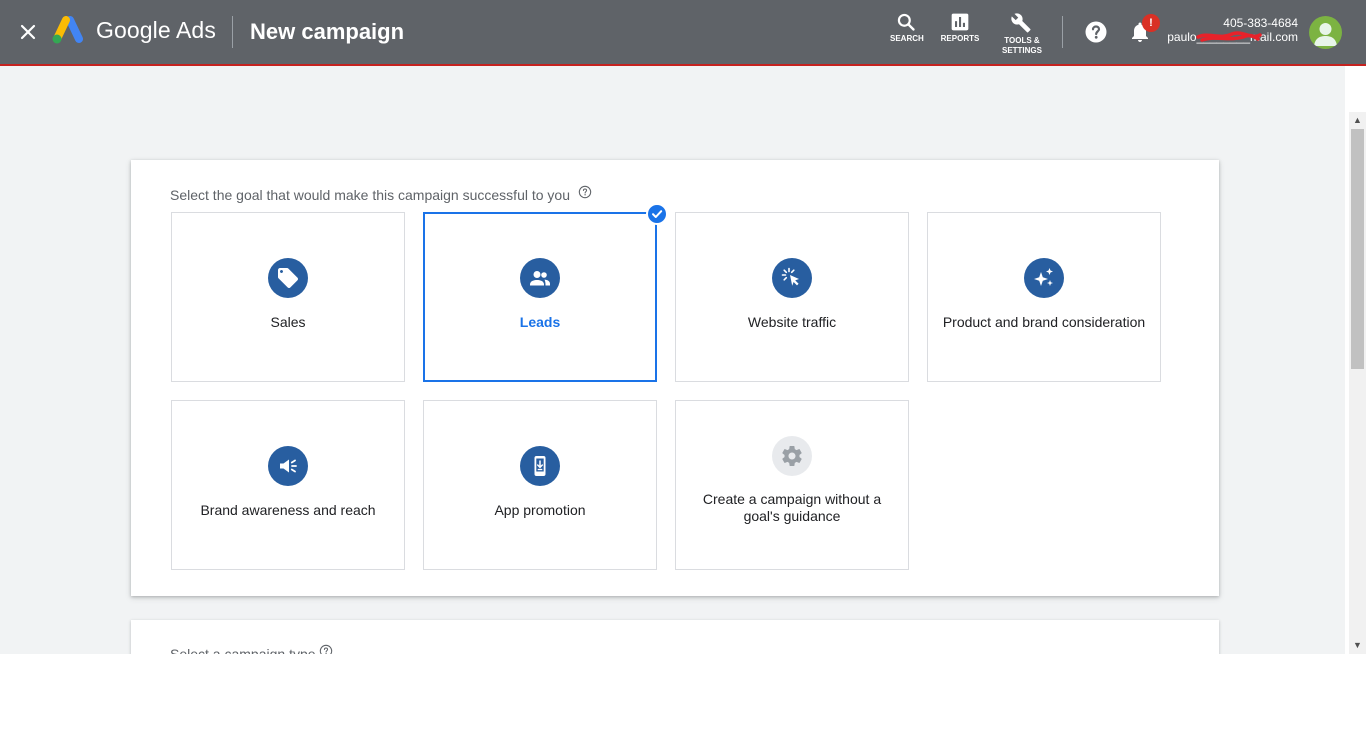 This screenshot has width=1366, height=730. I want to click on cursor-click-icon, so click(792, 278).